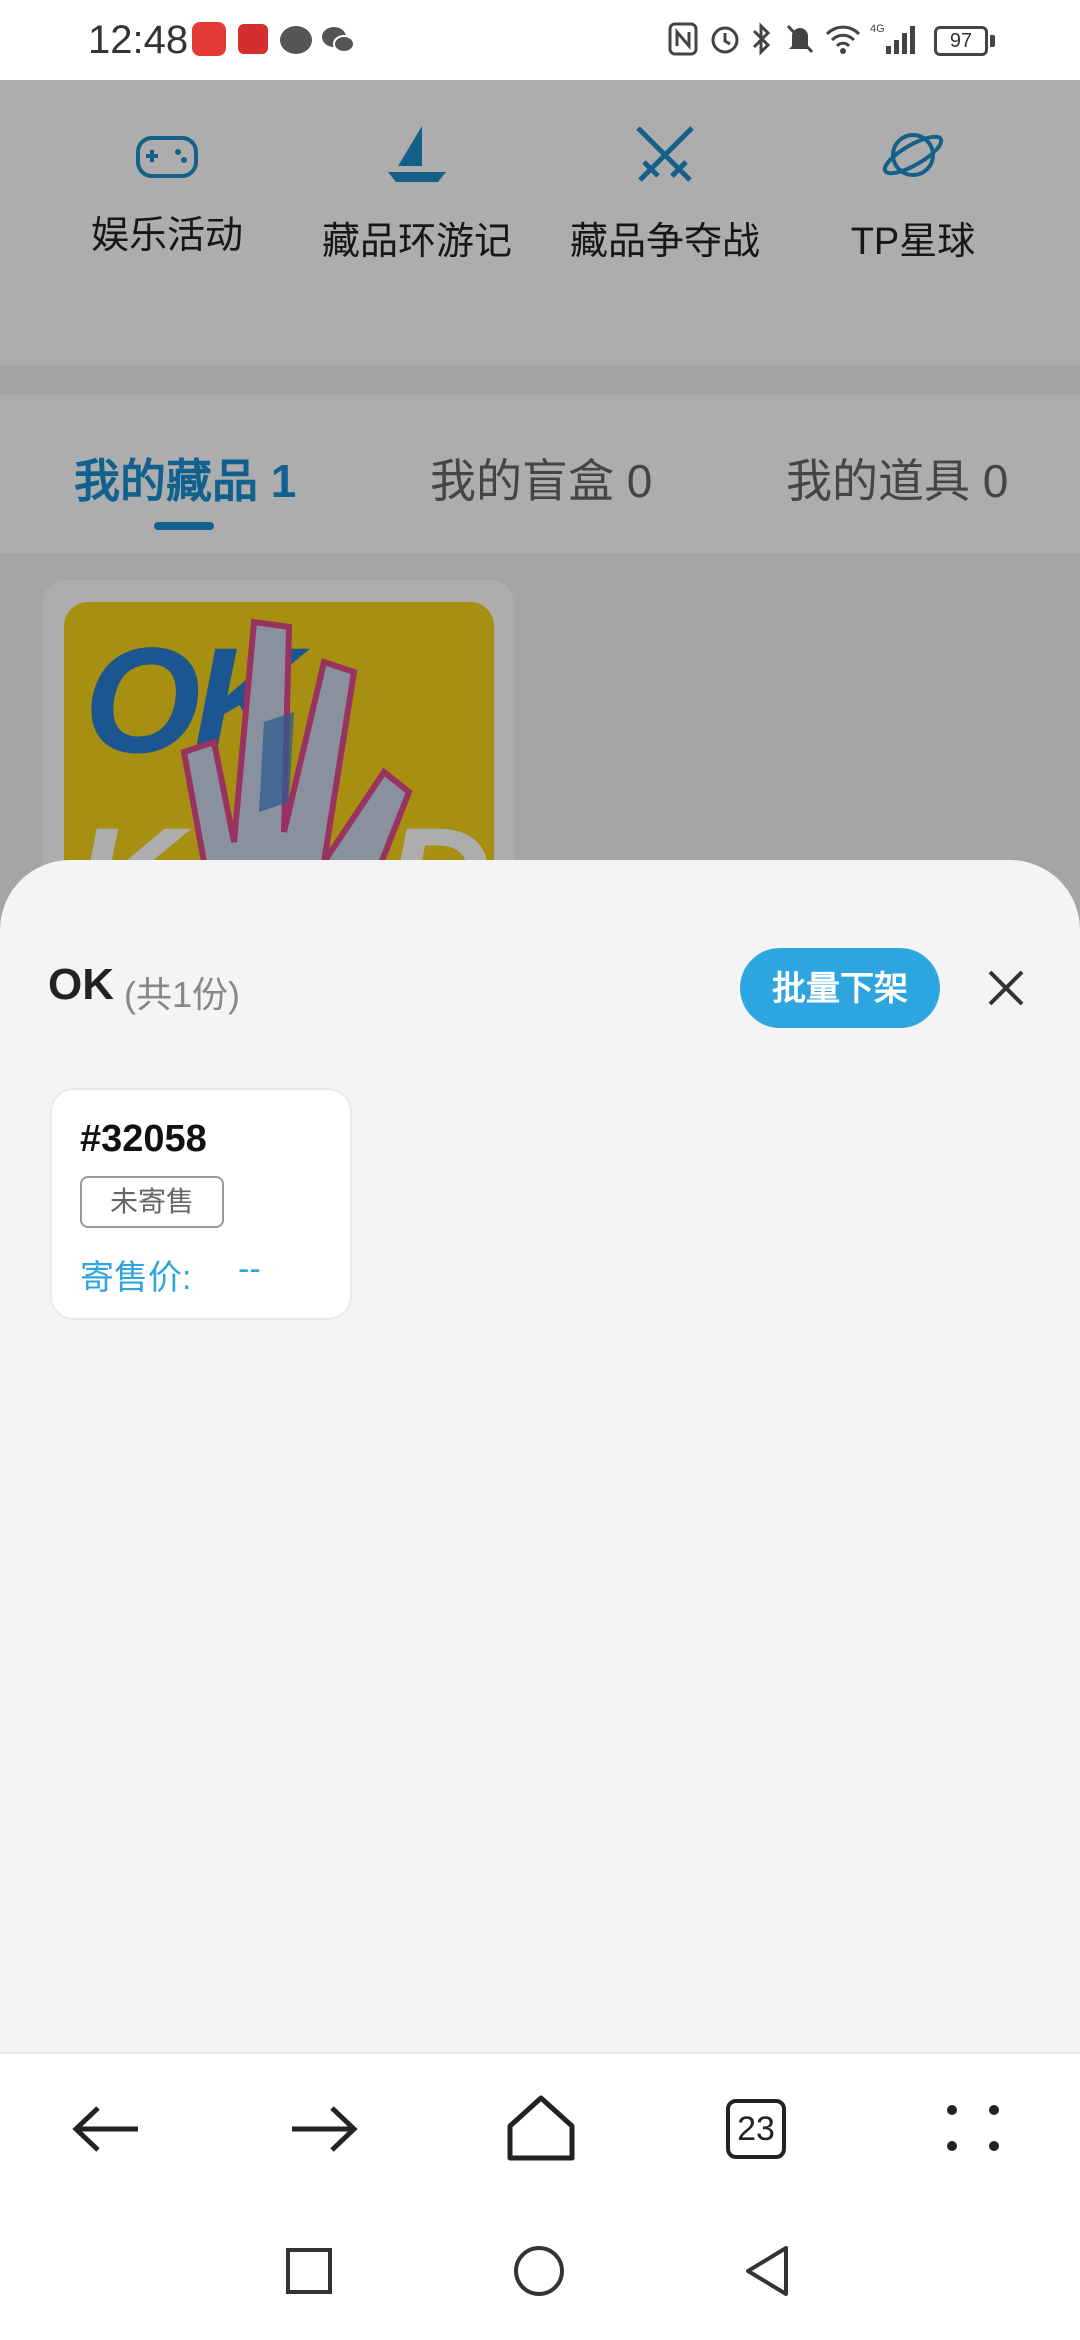 The width and height of the screenshot is (1080, 2340). Describe the element at coordinates (323, 2129) in the screenshot. I see `forward-arrow-icon` at that location.